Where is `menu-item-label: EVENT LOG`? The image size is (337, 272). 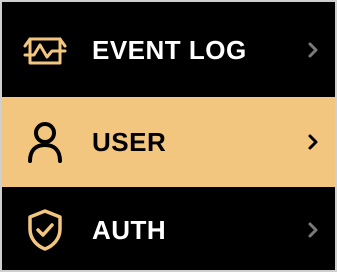
menu-item-label: EVENT LOG is located at coordinates (169, 49).